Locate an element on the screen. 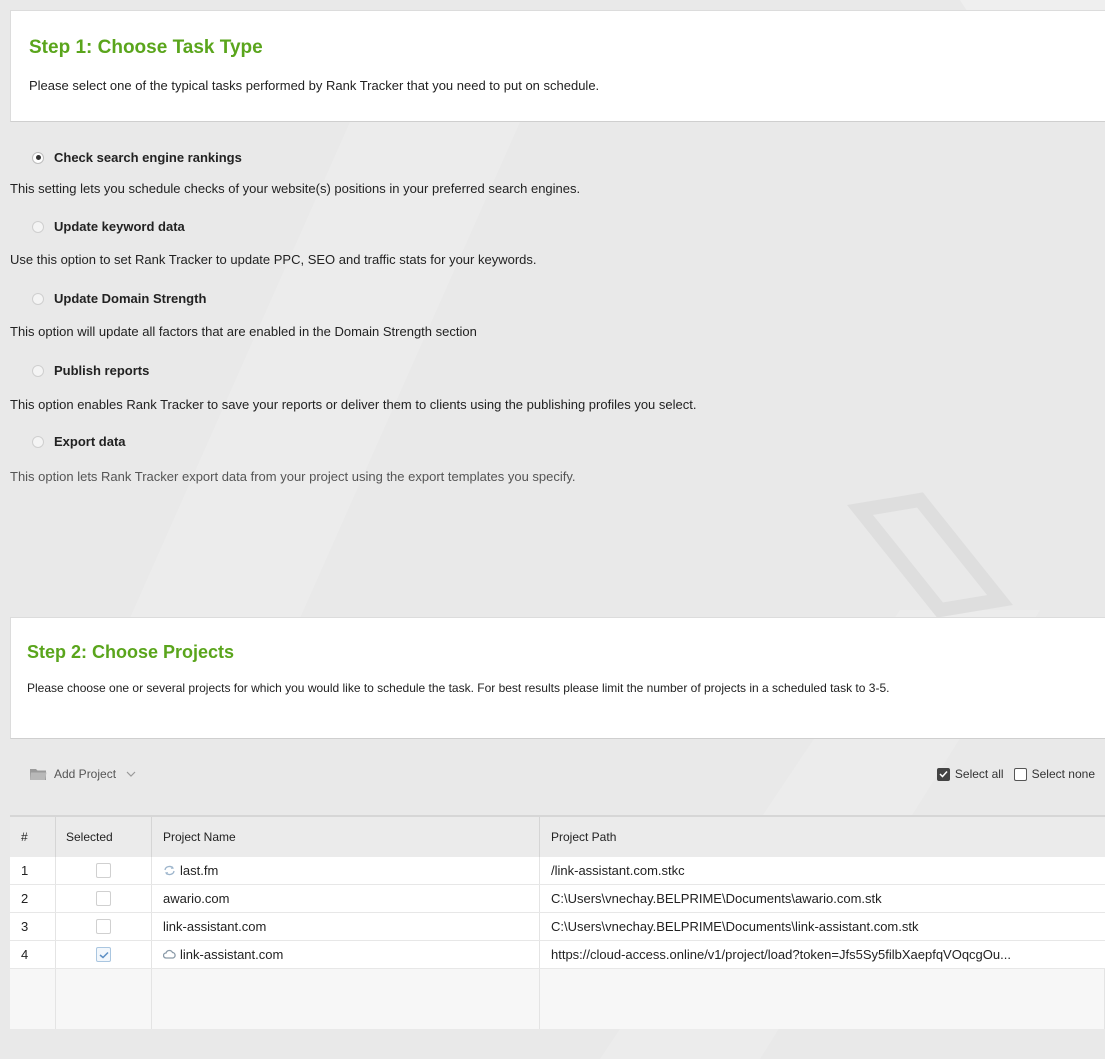 The image size is (1105, 1059). radio-export-data is located at coordinates (38, 441).